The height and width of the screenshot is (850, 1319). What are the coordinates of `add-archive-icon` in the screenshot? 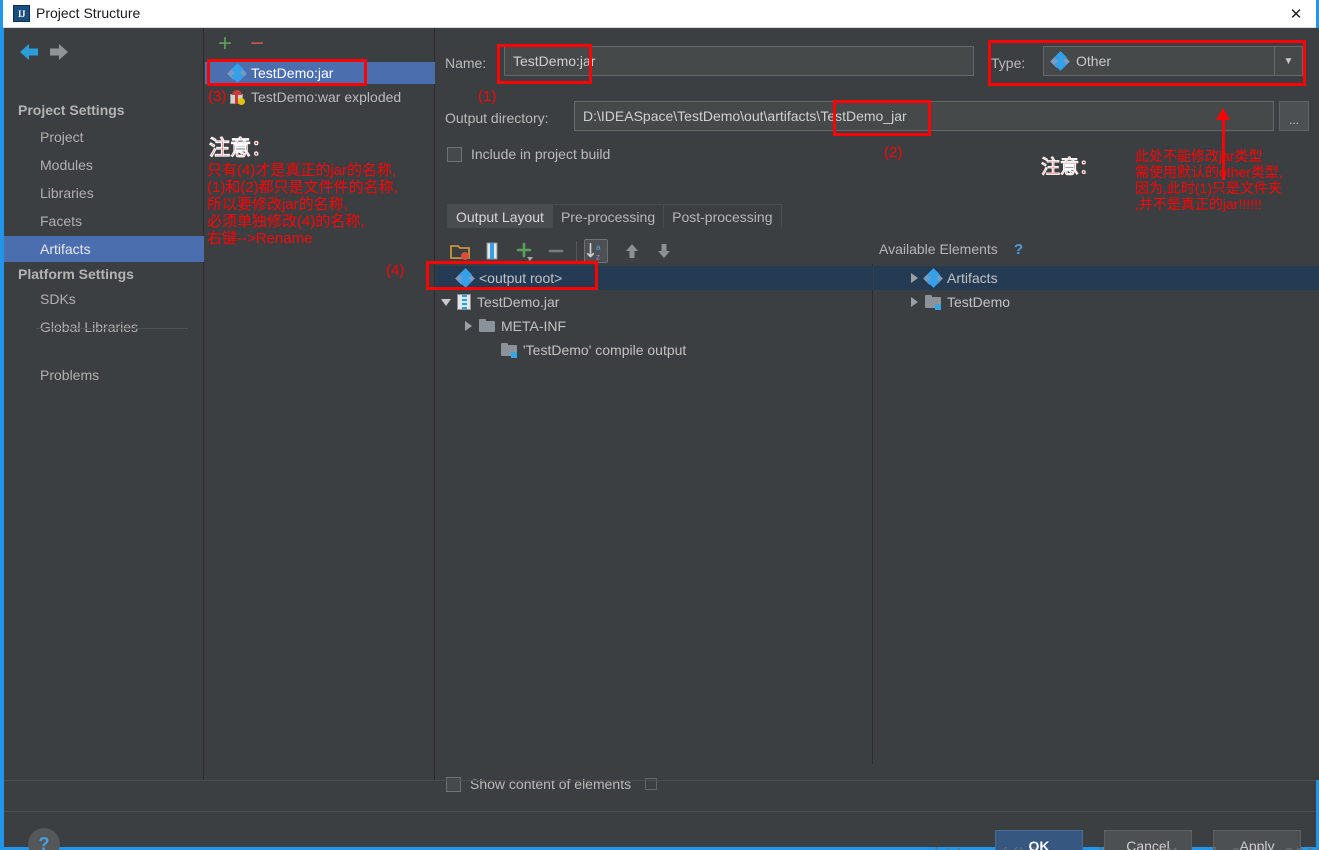 It's located at (492, 251).